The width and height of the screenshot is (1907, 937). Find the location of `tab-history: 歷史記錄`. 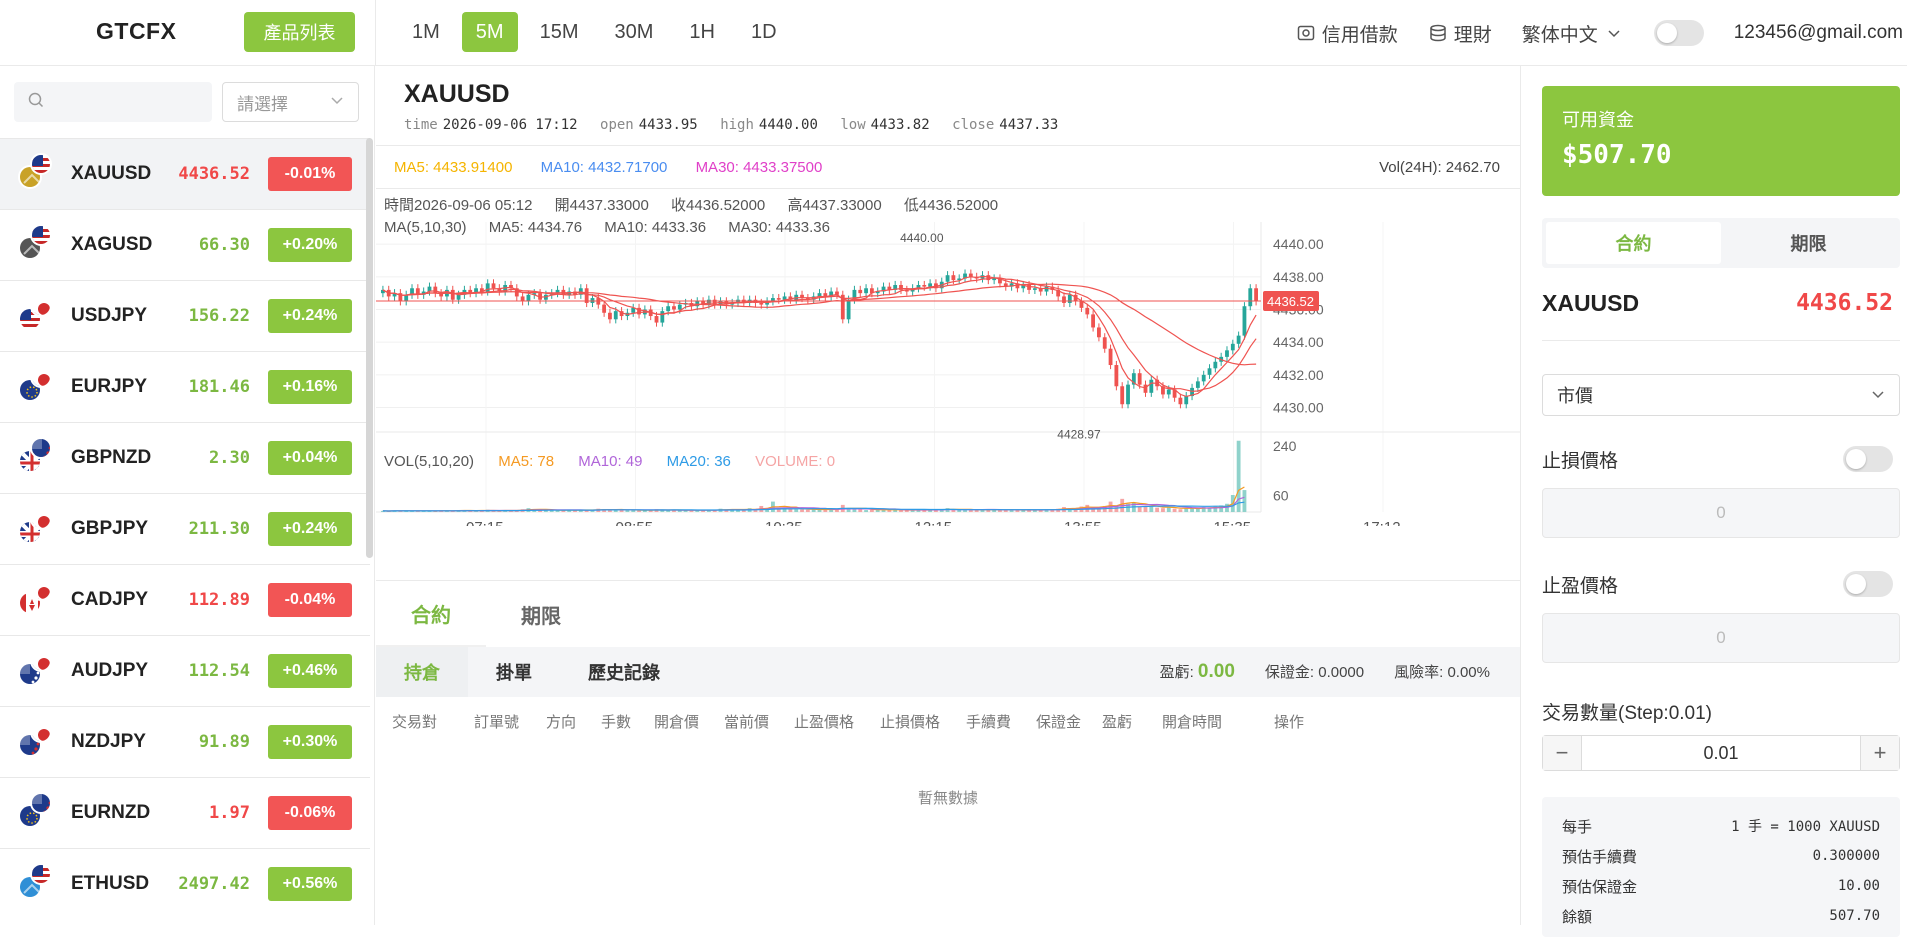

tab-history: 歷史記錄 is located at coordinates (624, 672).